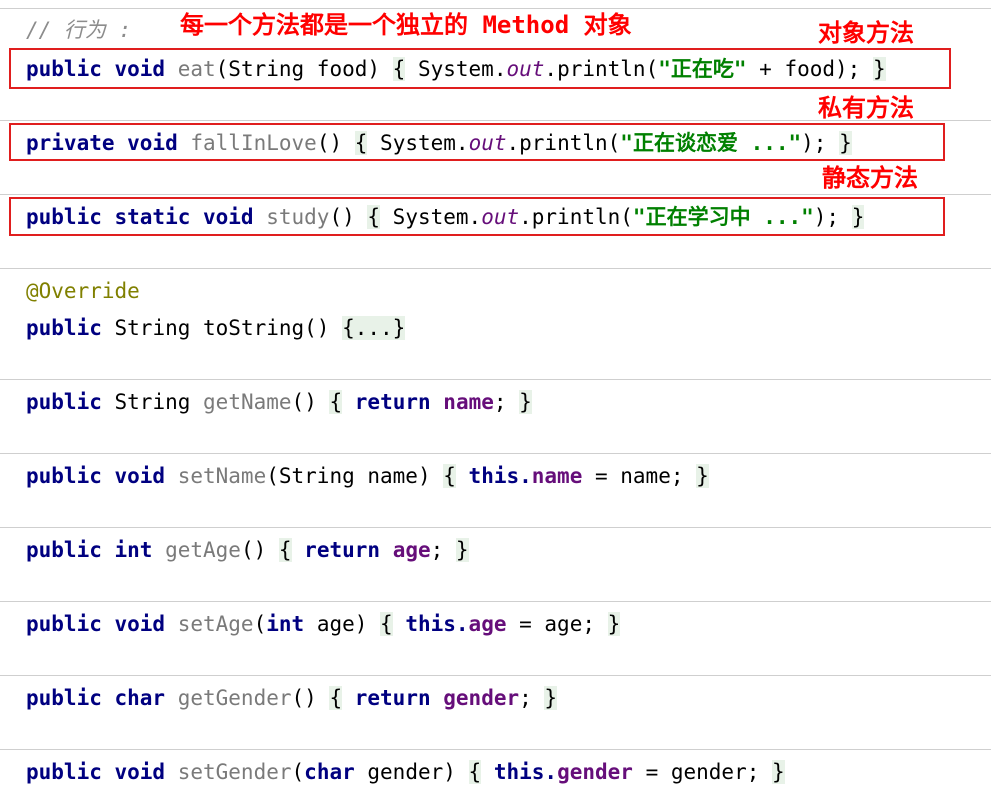 This screenshot has width=991, height=800. Describe the element at coordinates (196, 69) in the screenshot. I see `method-name: eat` at that location.